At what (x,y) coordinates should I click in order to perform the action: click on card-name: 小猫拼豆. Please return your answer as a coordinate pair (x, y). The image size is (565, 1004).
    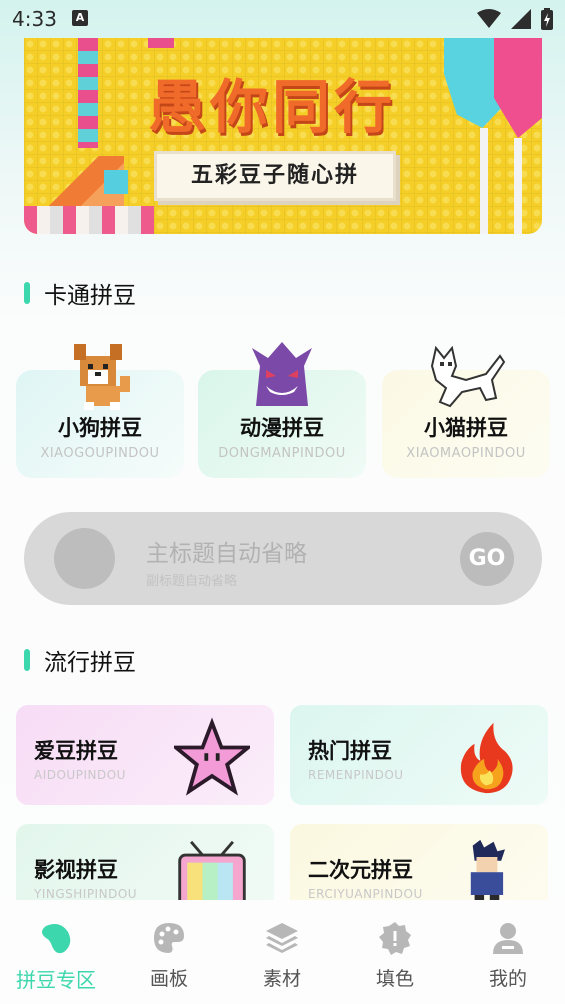
    Looking at the image, I should click on (466, 428).